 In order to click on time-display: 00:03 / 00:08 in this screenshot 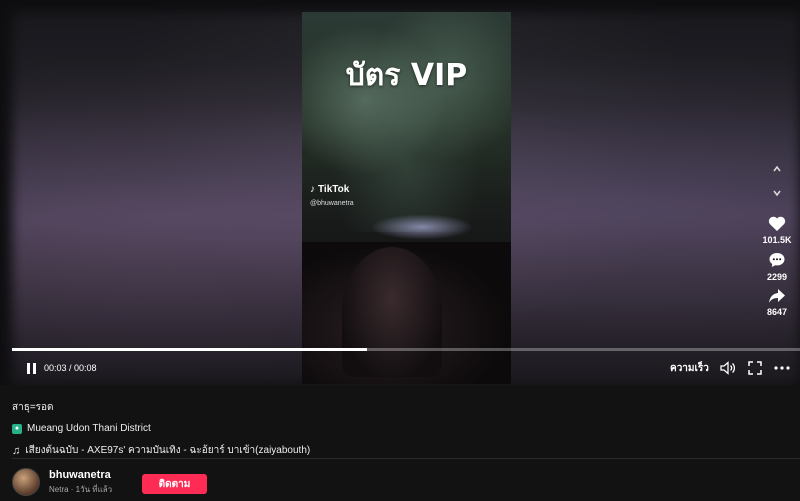, I will do `click(70, 368)`.